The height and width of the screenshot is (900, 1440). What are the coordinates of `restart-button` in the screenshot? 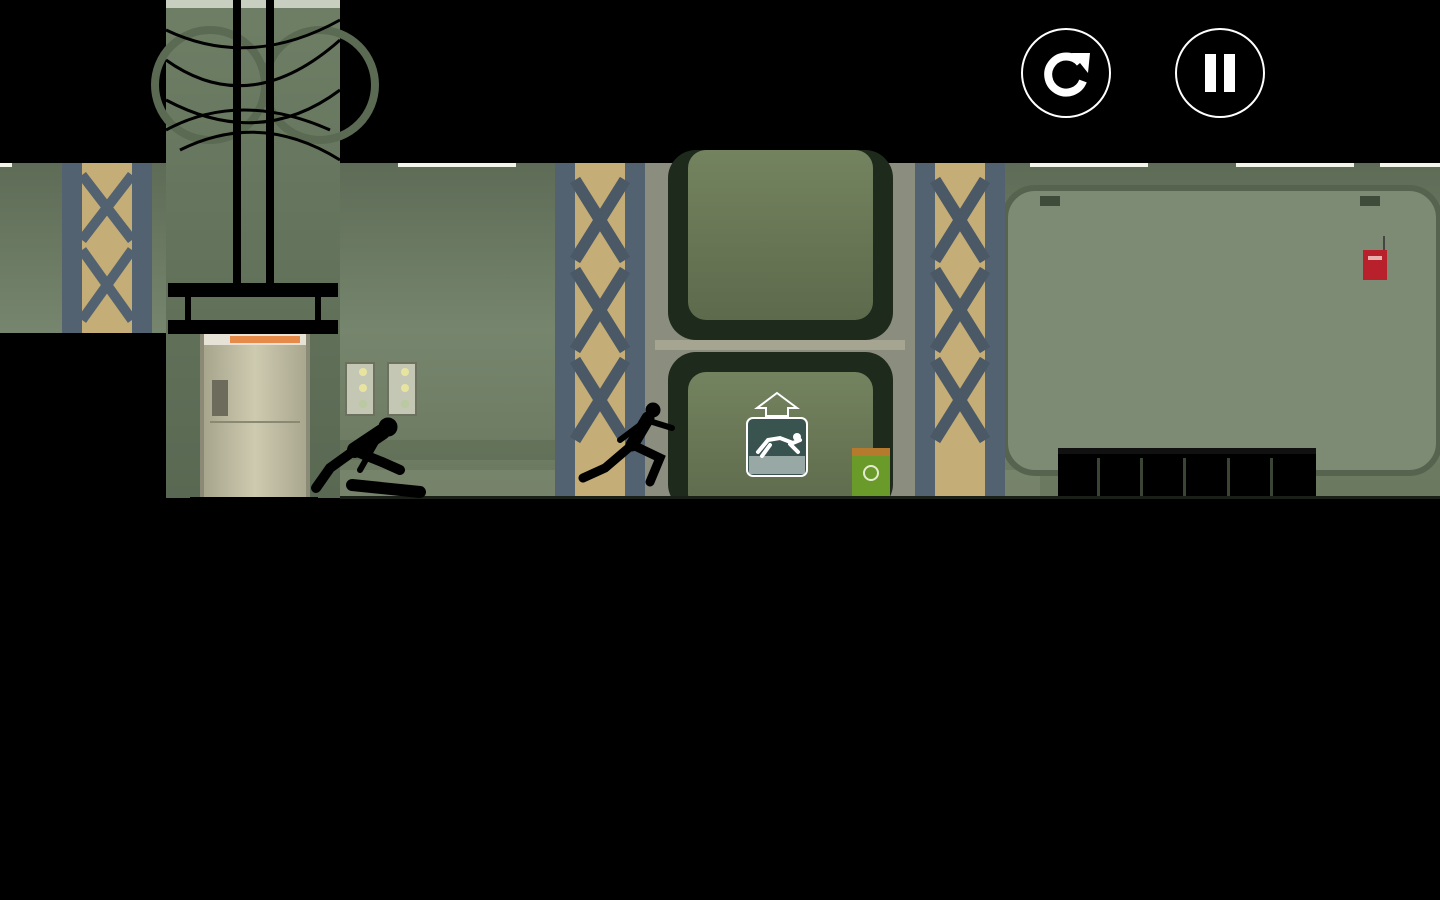 It's located at (1066, 73).